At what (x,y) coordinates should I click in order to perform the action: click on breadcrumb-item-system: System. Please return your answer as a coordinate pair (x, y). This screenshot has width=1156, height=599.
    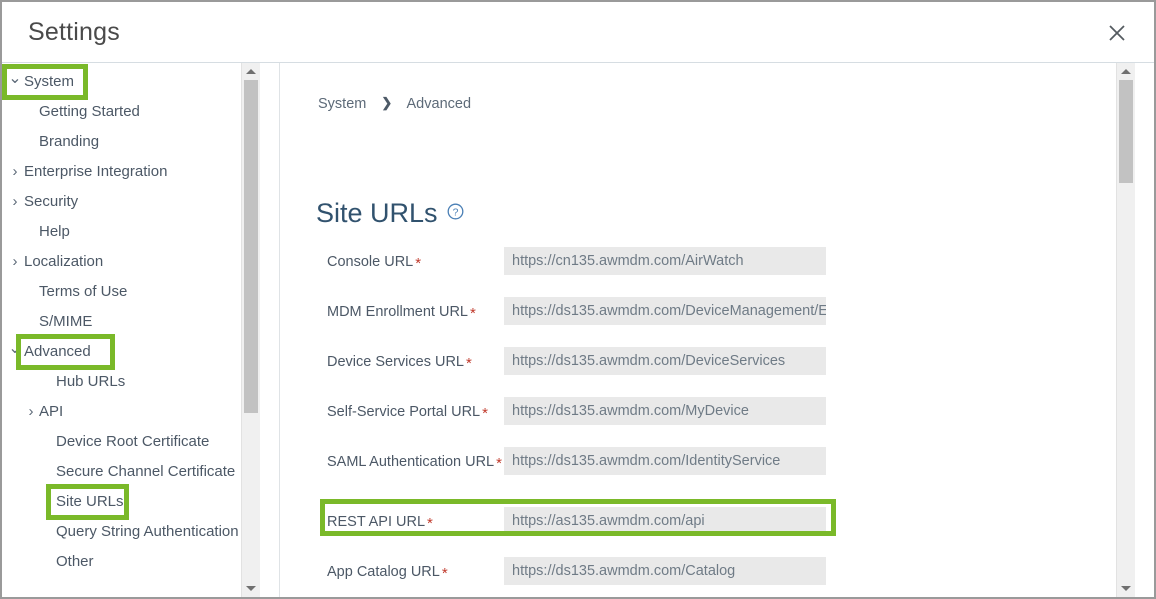
    Looking at the image, I should click on (342, 104).